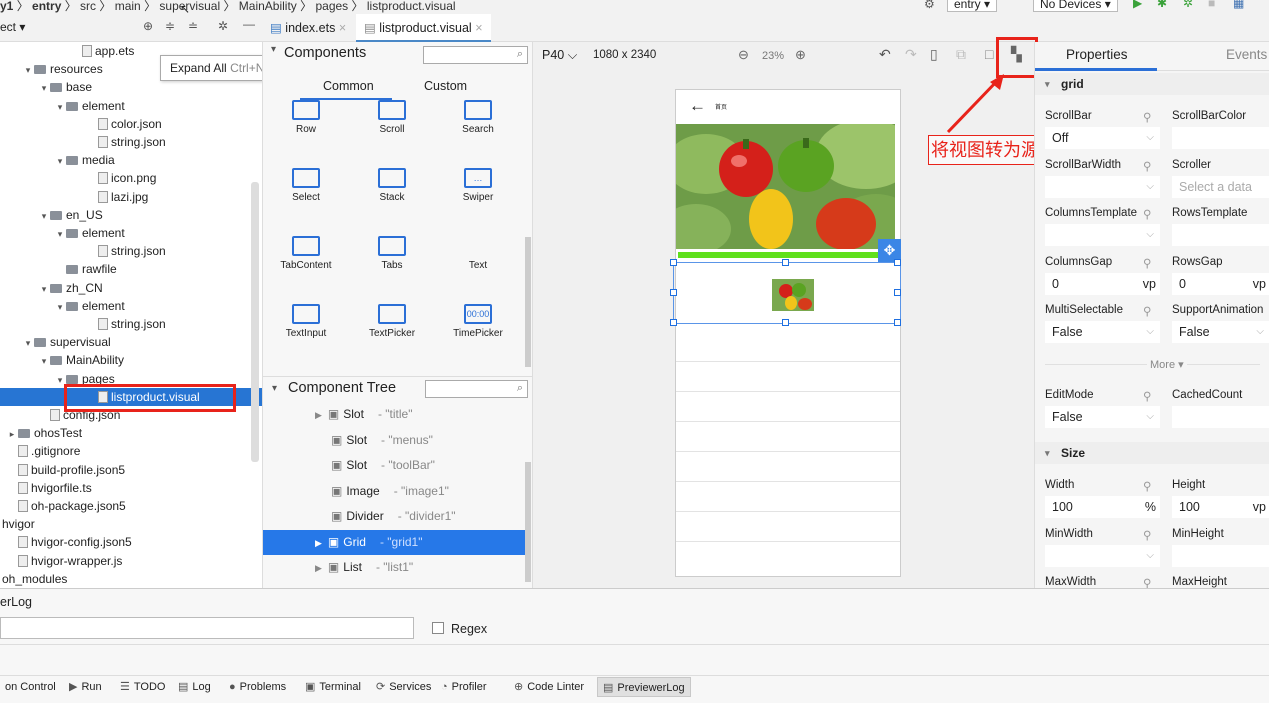 This screenshot has width=1269, height=703. What do you see at coordinates (331, 6) in the screenshot?
I see `breadcrumb-pages: pages` at bounding box center [331, 6].